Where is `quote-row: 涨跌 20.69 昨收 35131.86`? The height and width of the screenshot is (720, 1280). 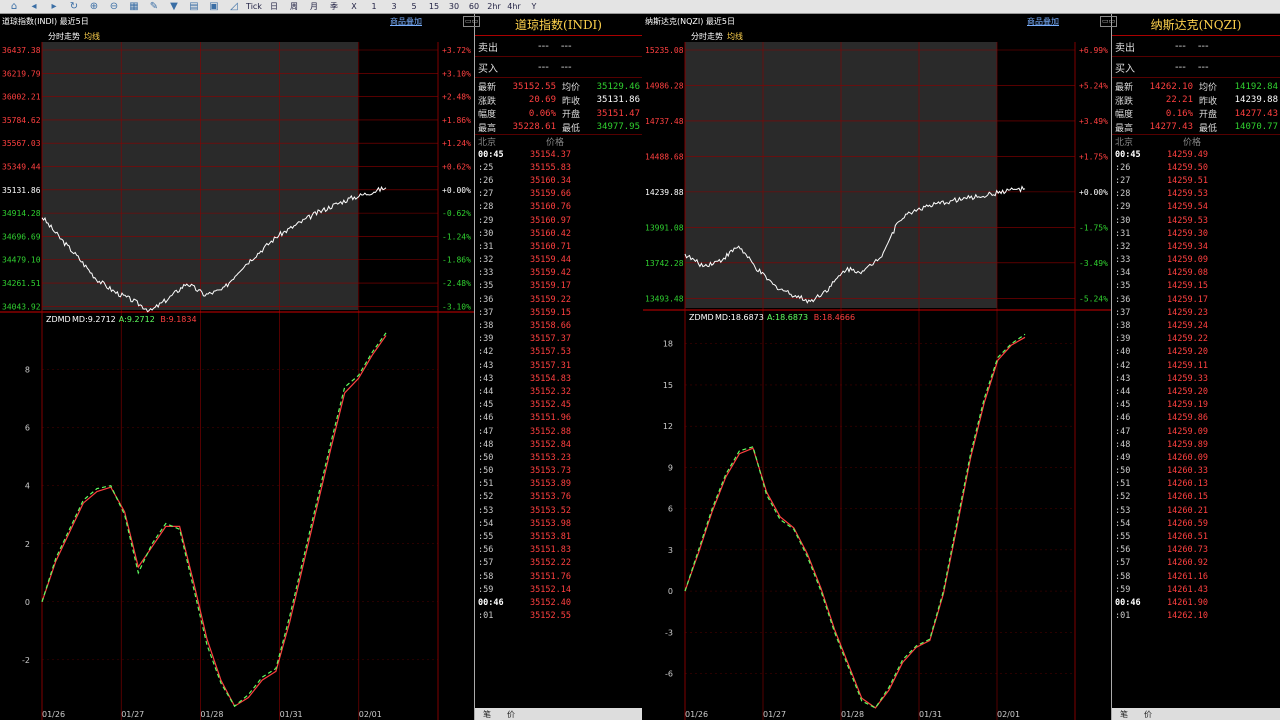 quote-row: 涨跌 20.69 昨收 35131.86 is located at coordinates (559, 101).